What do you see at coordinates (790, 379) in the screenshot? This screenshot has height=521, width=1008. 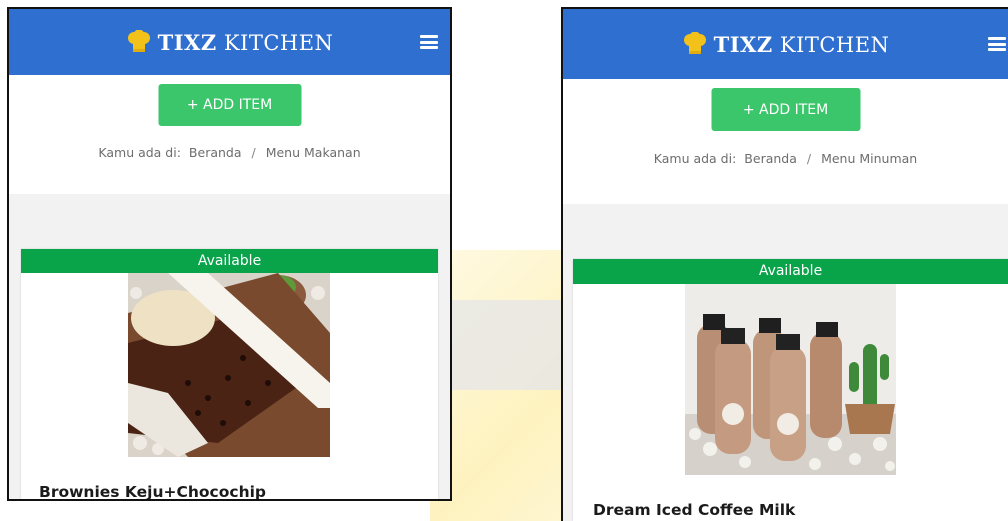 I see `product-photo-iced-coffee` at bounding box center [790, 379].